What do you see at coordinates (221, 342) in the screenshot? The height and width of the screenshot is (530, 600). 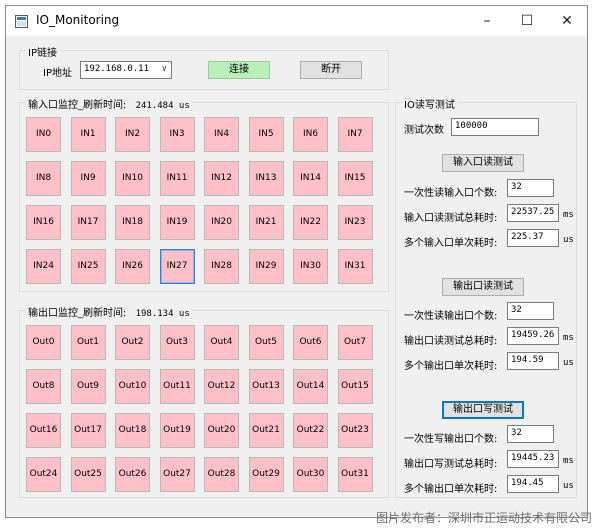 I see `output-cell-4: Out4` at bounding box center [221, 342].